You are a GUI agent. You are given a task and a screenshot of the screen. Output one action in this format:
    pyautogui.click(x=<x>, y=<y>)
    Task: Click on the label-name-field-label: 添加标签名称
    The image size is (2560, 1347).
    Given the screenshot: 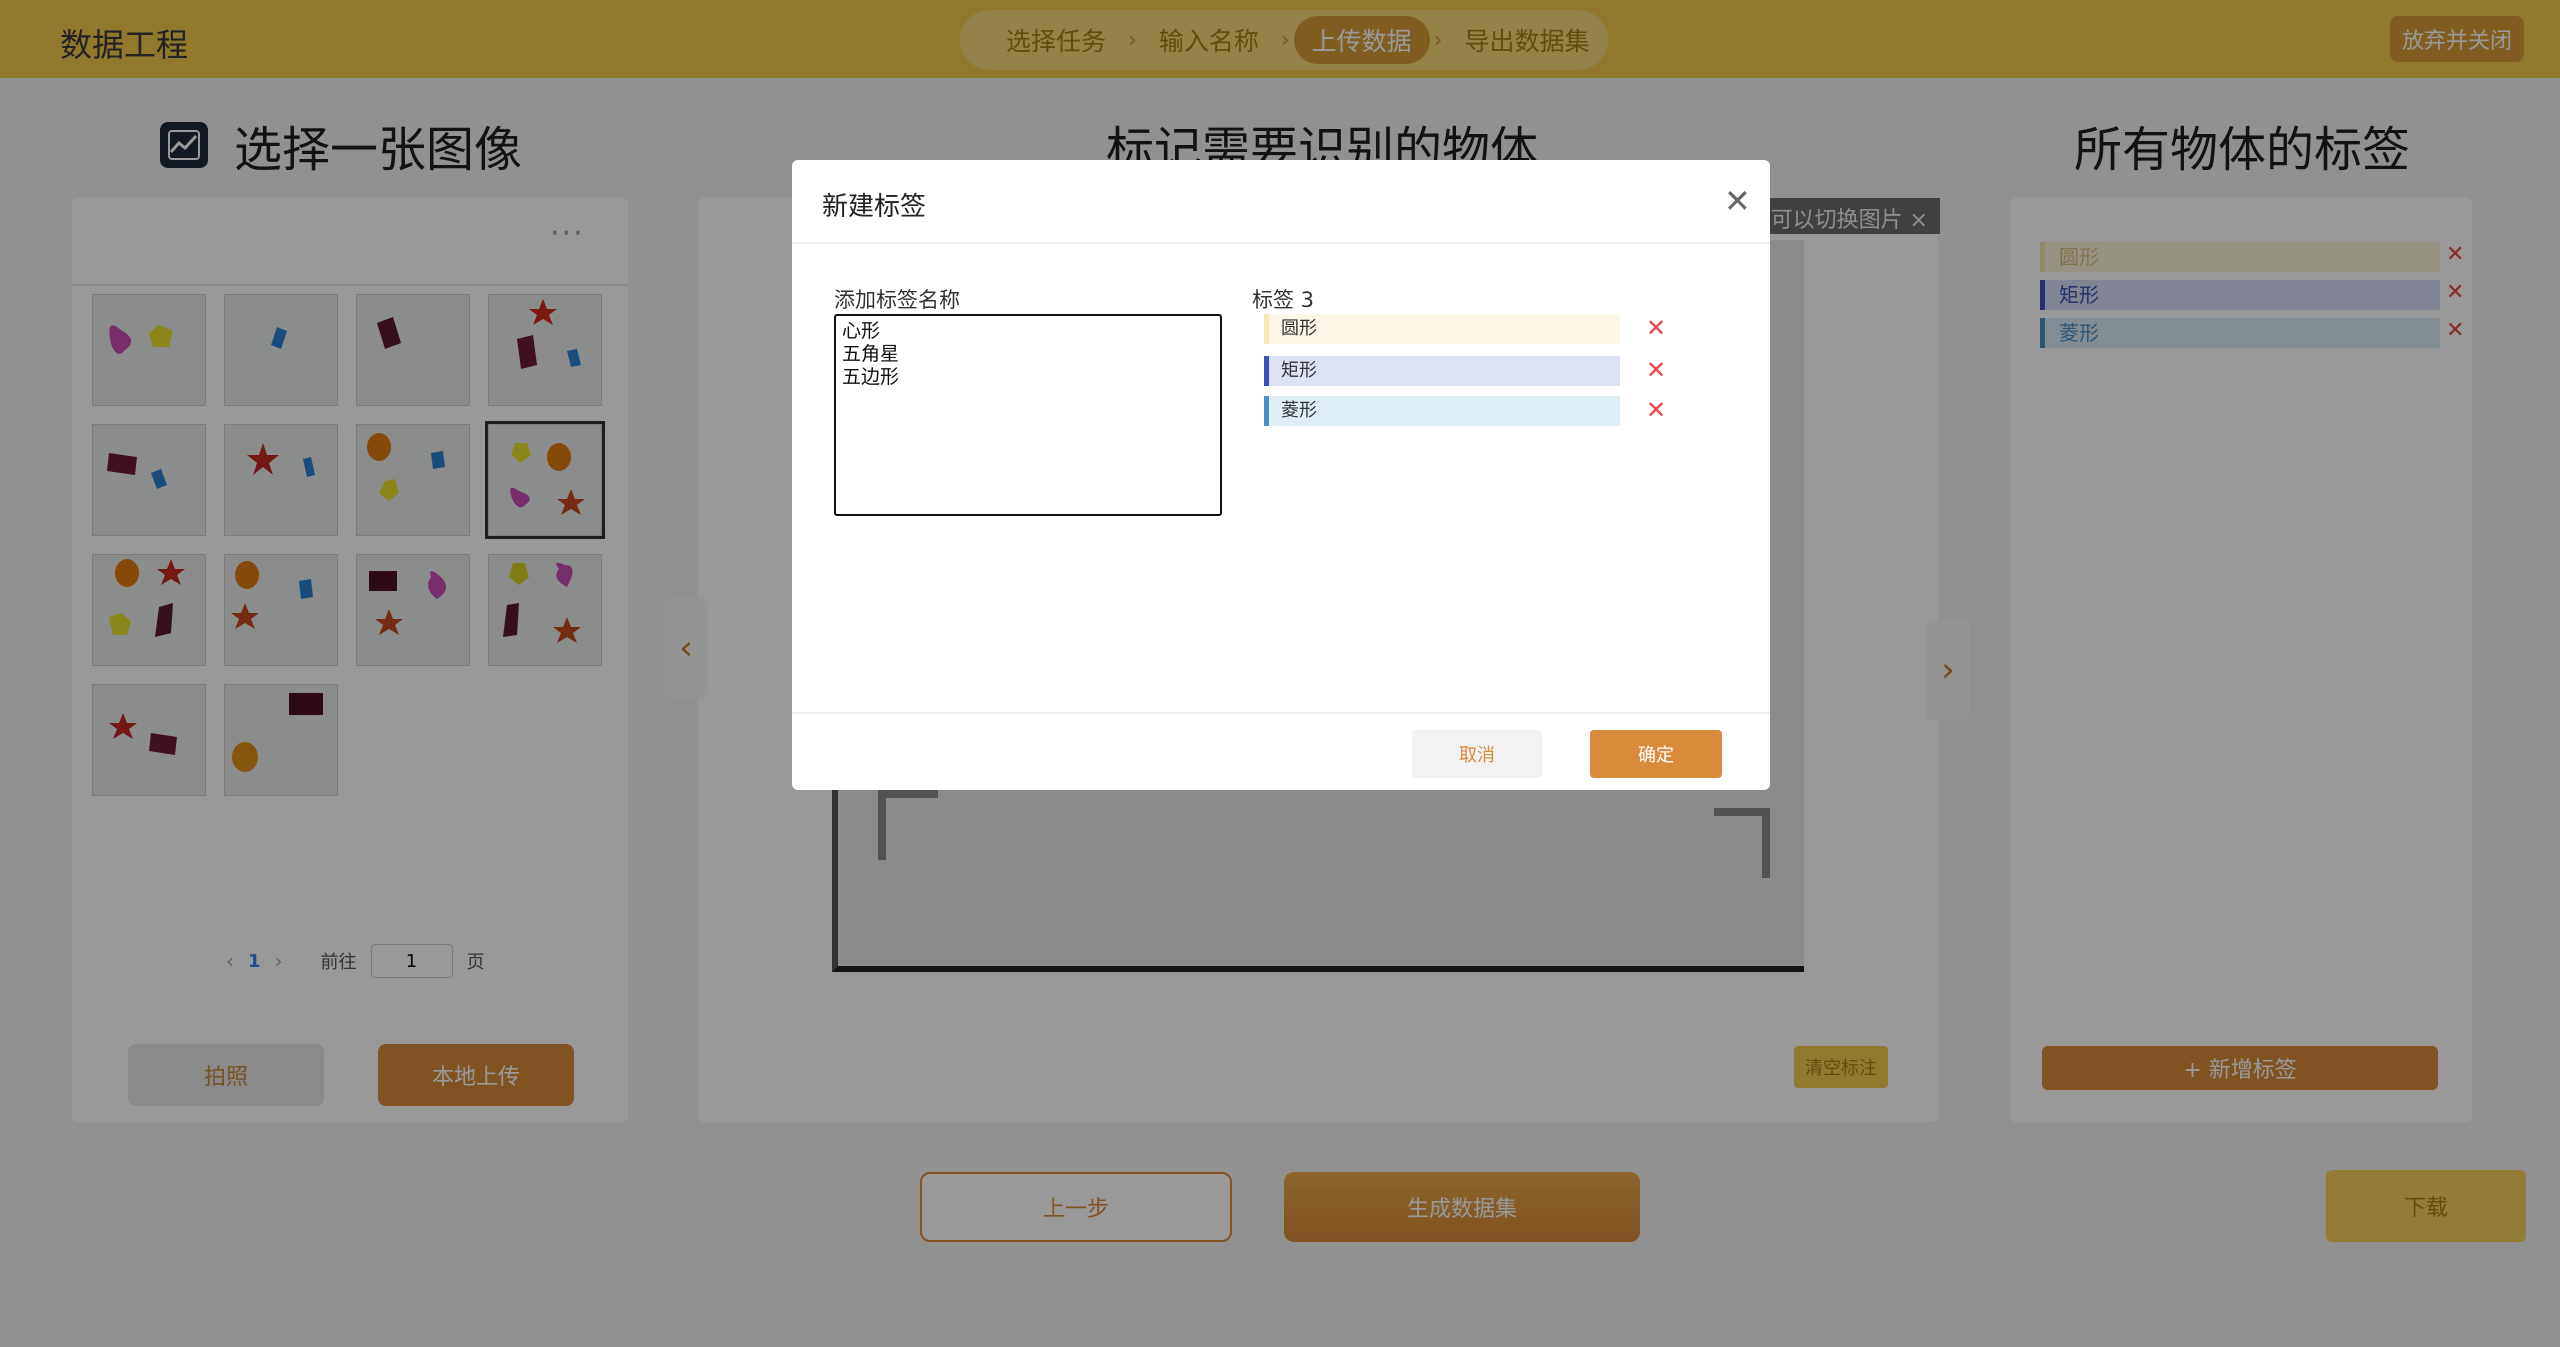 What is the action you would take?
    pyautogui.click(x=897, y=300)
    